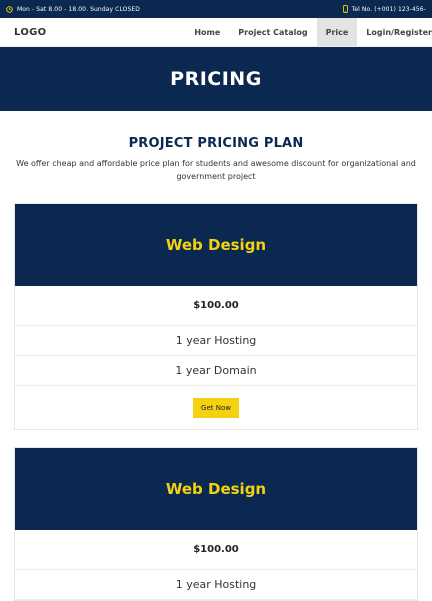 This screenshot has width=432, height=601. What do you see at coordinates (394, 32) in the screenshot?
I see `nav-item-login-register: Login/Register` at bounding box center [394, 32].